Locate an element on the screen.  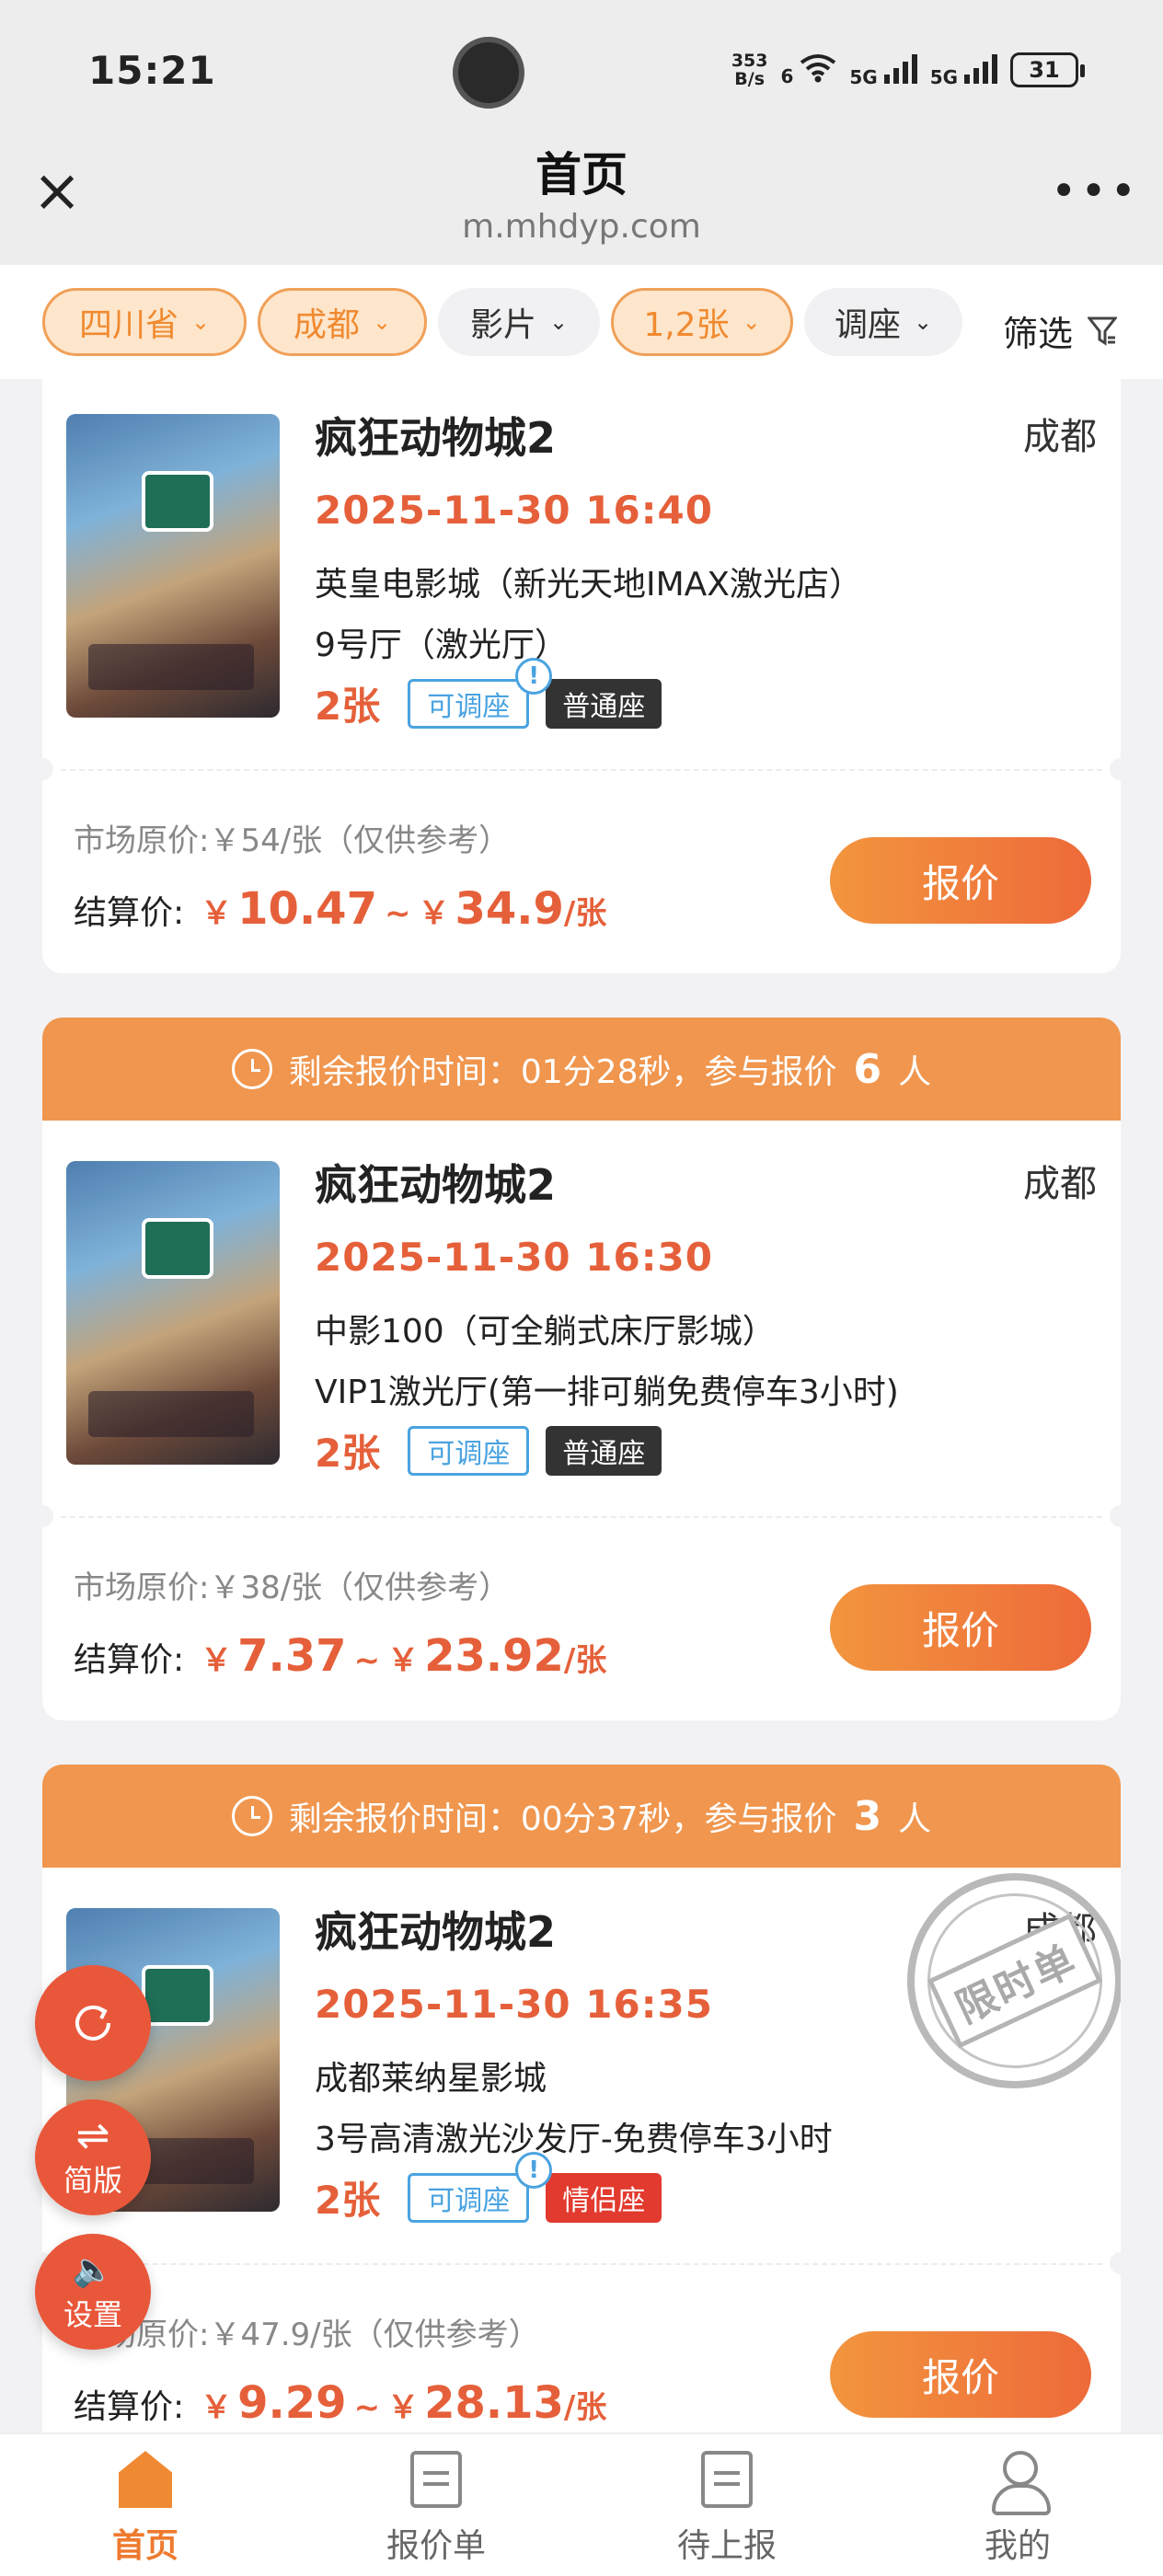
tab-pending: 待上报 is located at coordinates (727, 2505).